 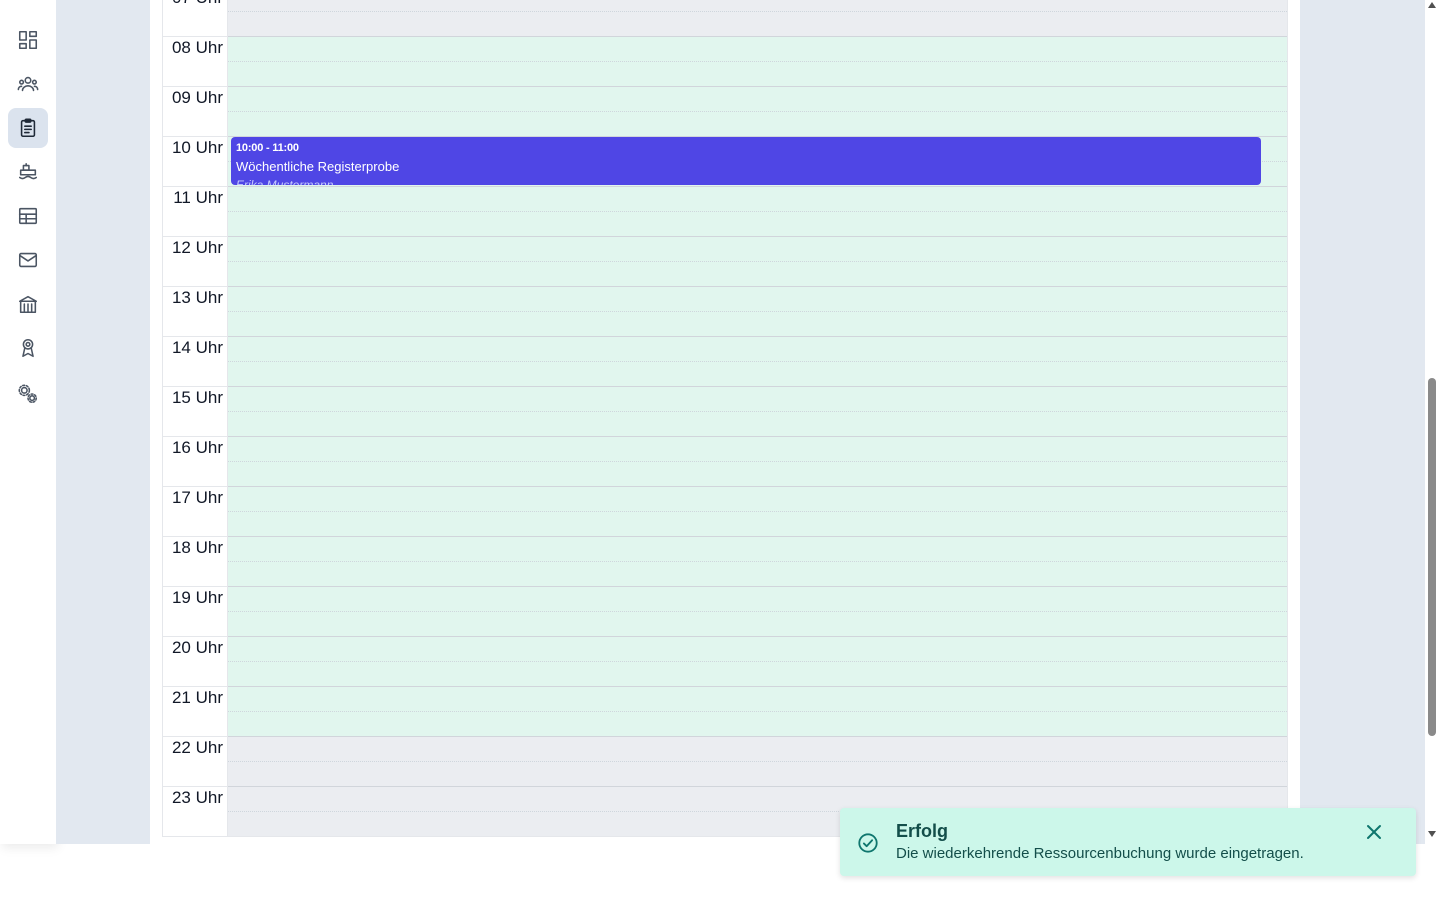 I want to click on hour-label-cell: 09 Uhr, so click(x=195, y=111).